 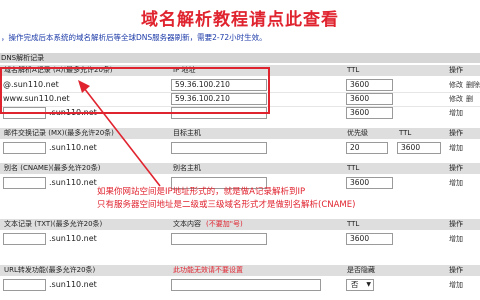 What do you see at coordinates (405, 133) in the screenshot?
I see `mx-ttl-col-label: TTL` at bounding box center [405, 133].